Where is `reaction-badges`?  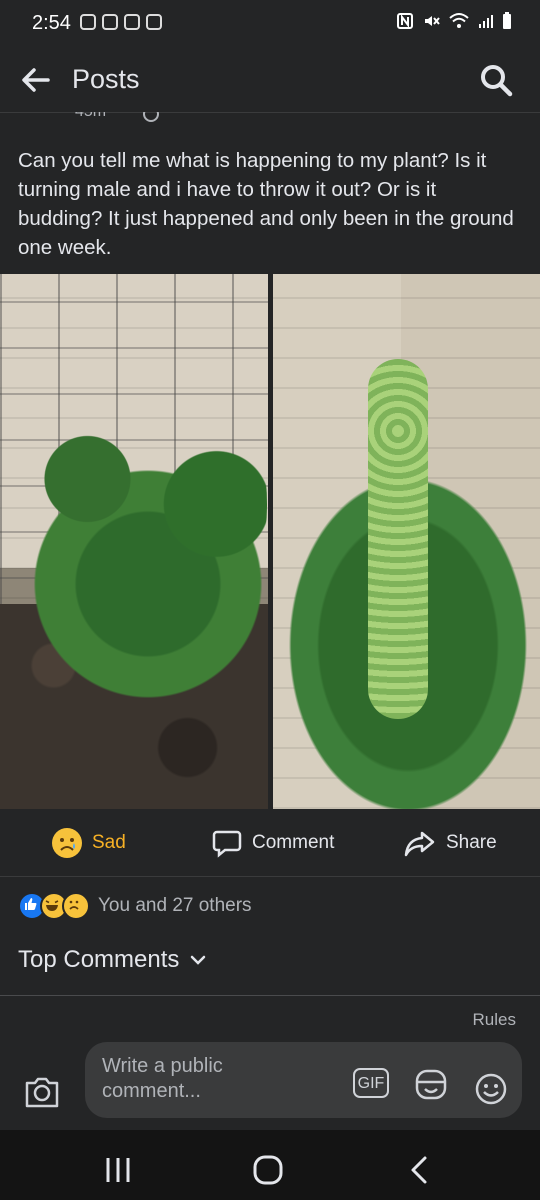 reaction-badges is located at coordinates (54, 906).